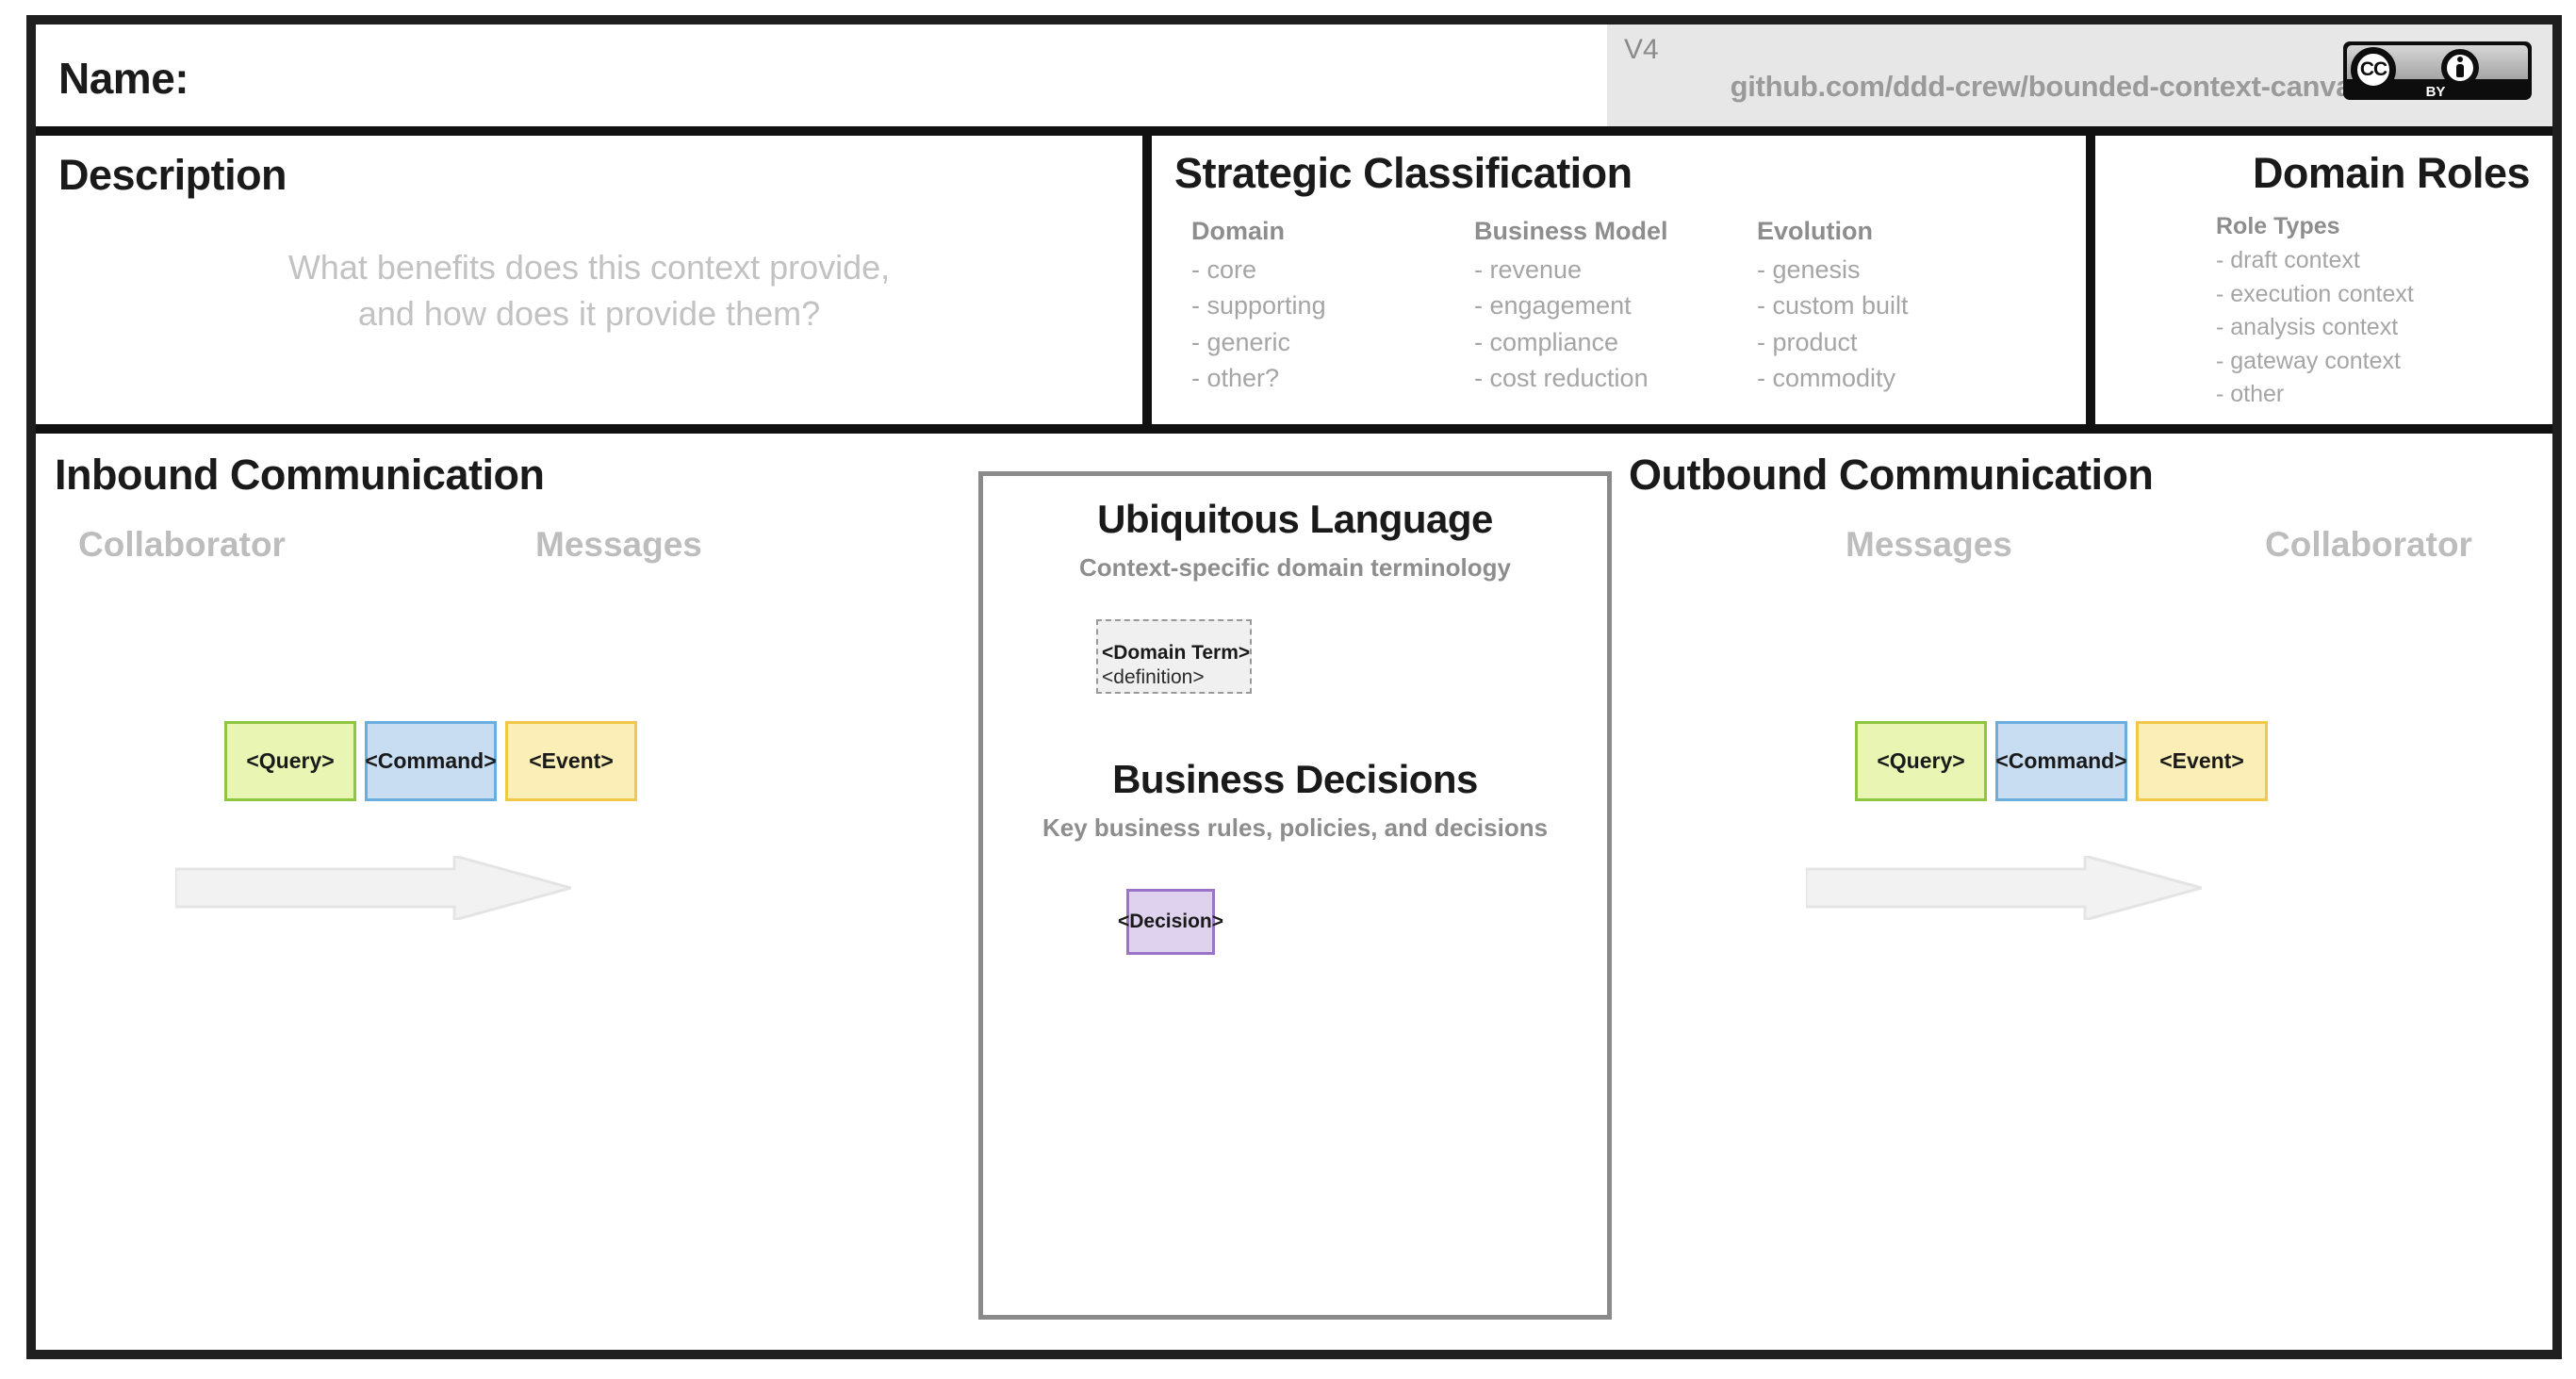  Describe the element at coordinates (589, 313) in the screenshot. I see `description-placeholder-line2: and how does it provide them?` at that location.